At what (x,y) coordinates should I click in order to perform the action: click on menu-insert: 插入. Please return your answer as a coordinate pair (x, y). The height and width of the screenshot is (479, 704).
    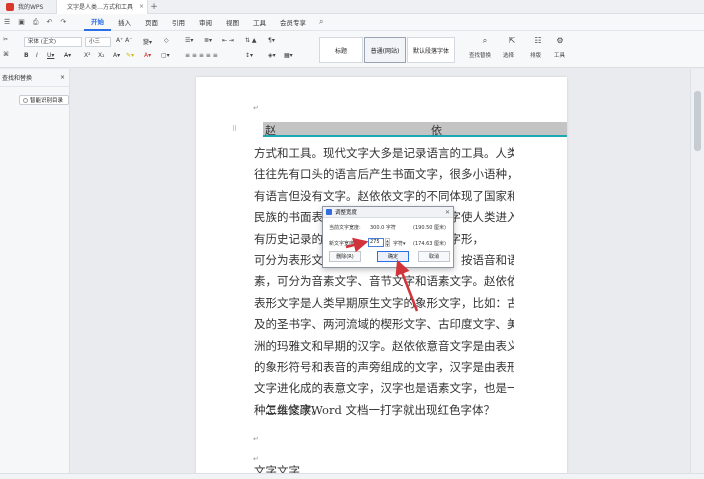
    Looking at the image, I should click on (124, 22).